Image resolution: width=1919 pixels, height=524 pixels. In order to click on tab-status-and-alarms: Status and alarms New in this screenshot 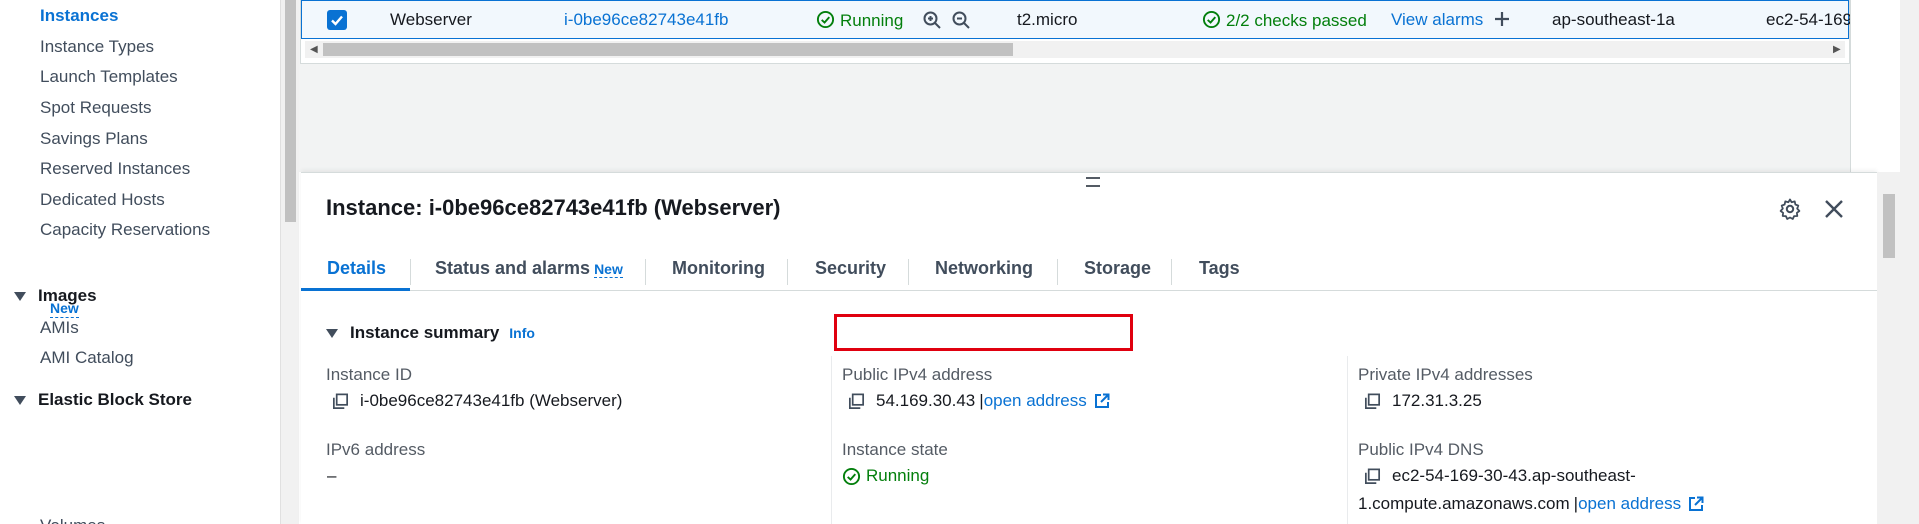, I will do `click(529, 270)`.